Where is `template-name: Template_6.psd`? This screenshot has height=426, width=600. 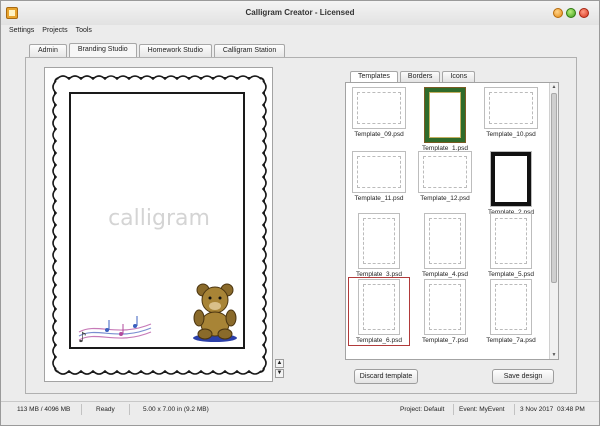
template-name: Template_6.psd is located at coordinates (379, 340).